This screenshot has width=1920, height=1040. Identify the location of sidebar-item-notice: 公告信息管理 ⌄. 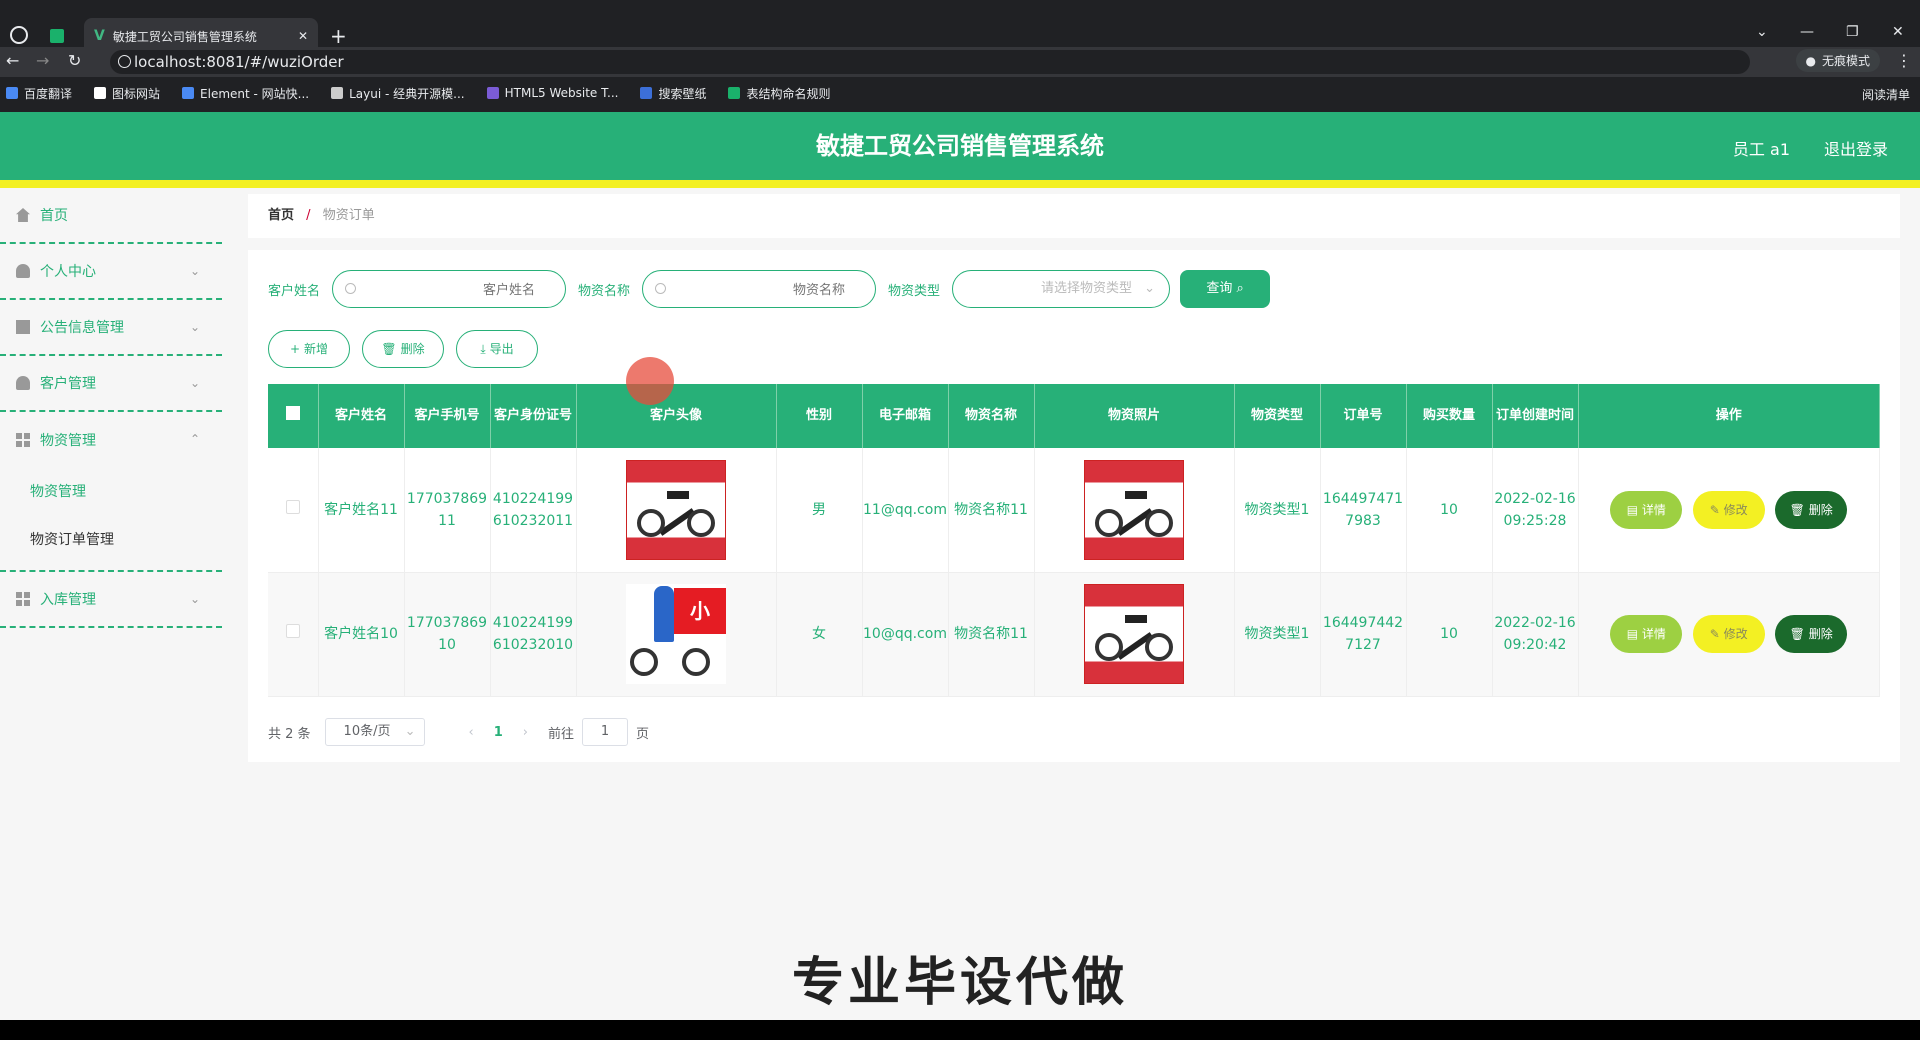
(111, 328).